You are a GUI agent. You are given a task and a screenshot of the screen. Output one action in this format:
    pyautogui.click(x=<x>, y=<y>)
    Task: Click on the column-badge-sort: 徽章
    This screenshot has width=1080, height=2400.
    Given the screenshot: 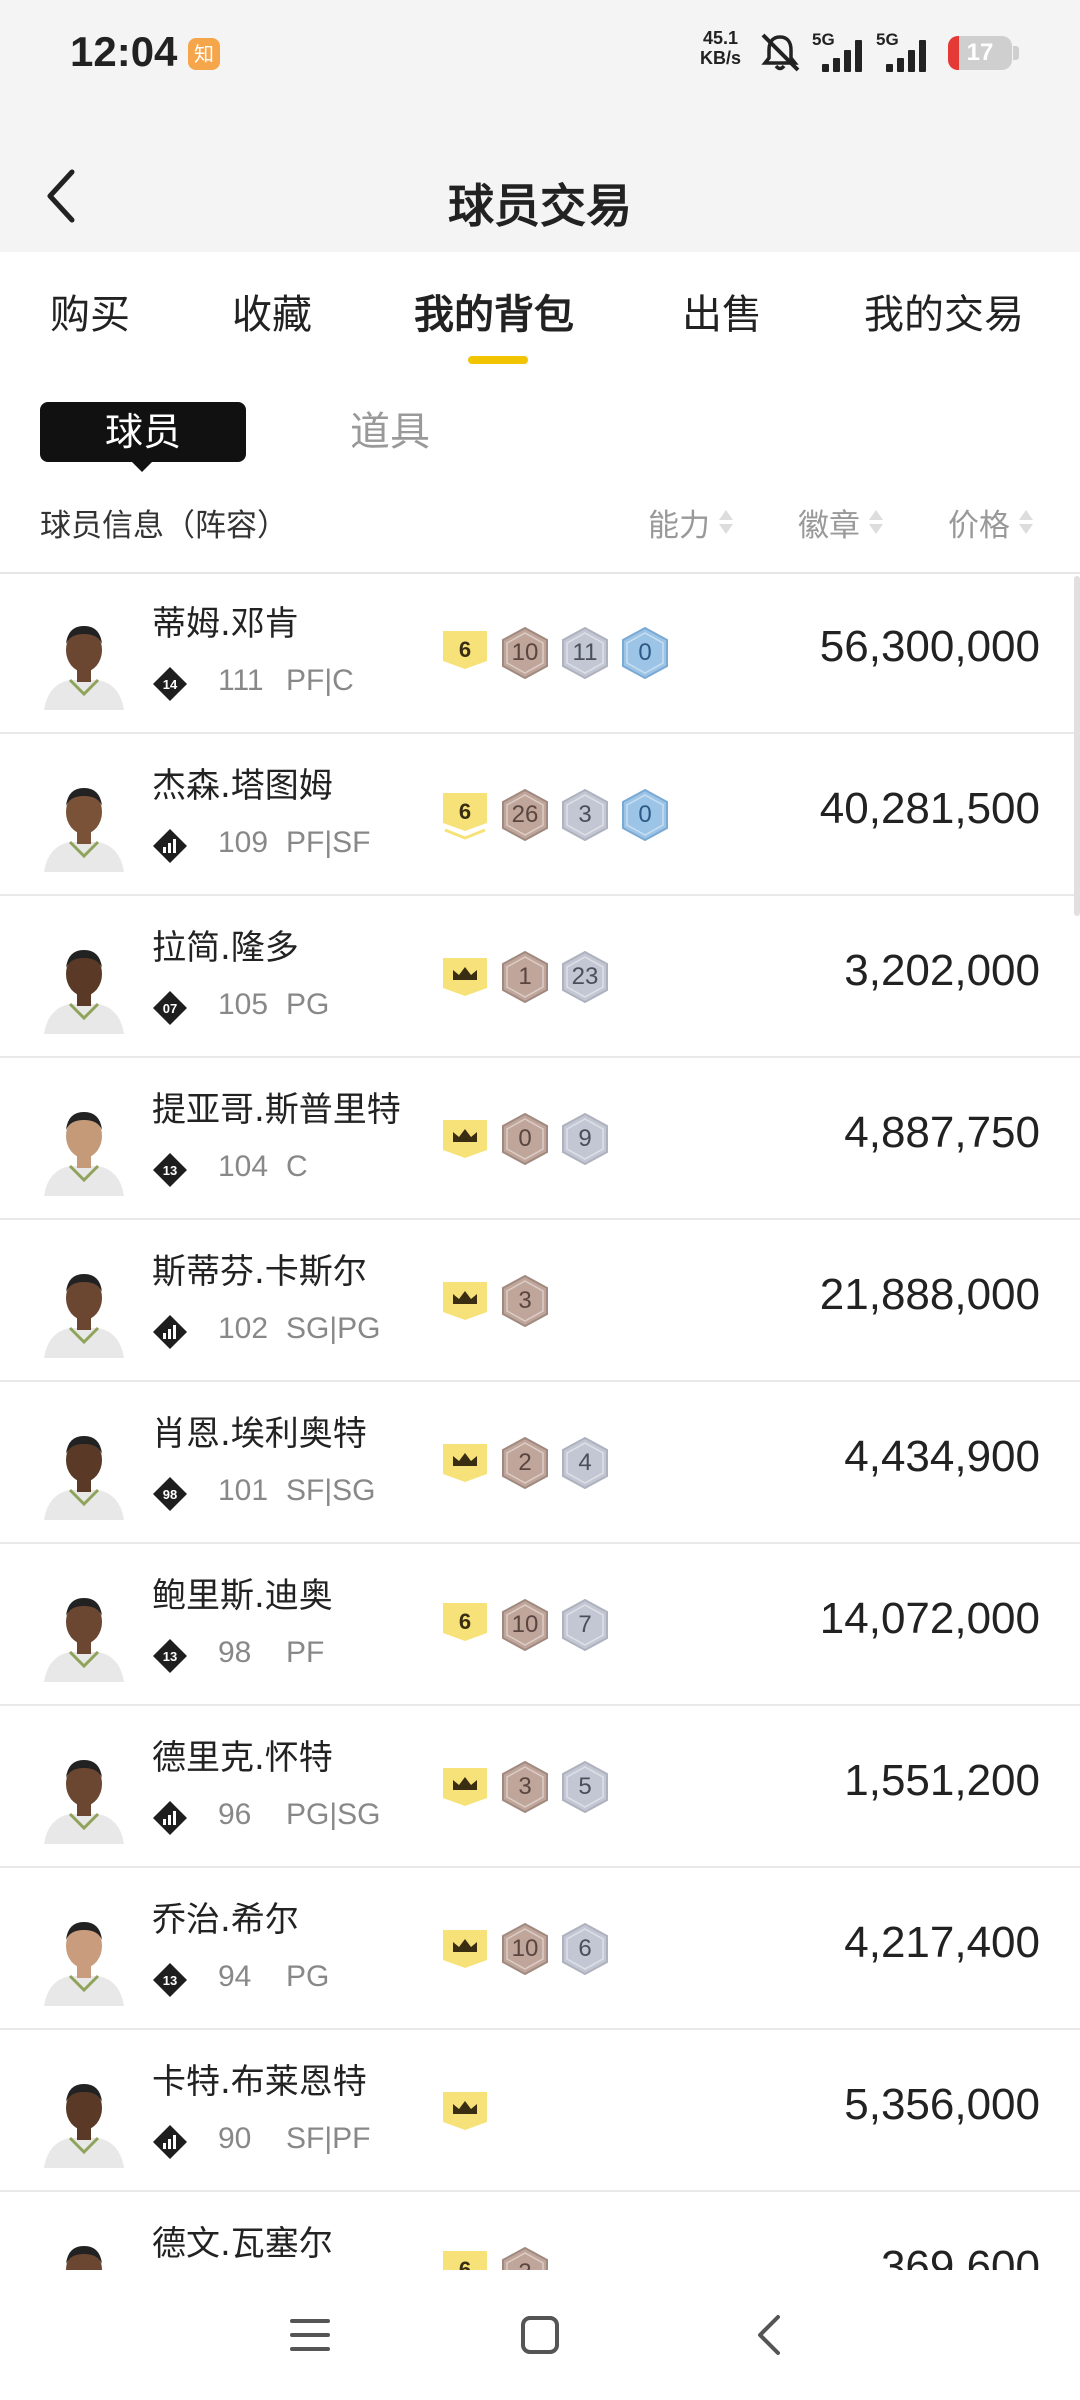 What is the action you would take?
    pyautogui.click(x=841, y=522)
    